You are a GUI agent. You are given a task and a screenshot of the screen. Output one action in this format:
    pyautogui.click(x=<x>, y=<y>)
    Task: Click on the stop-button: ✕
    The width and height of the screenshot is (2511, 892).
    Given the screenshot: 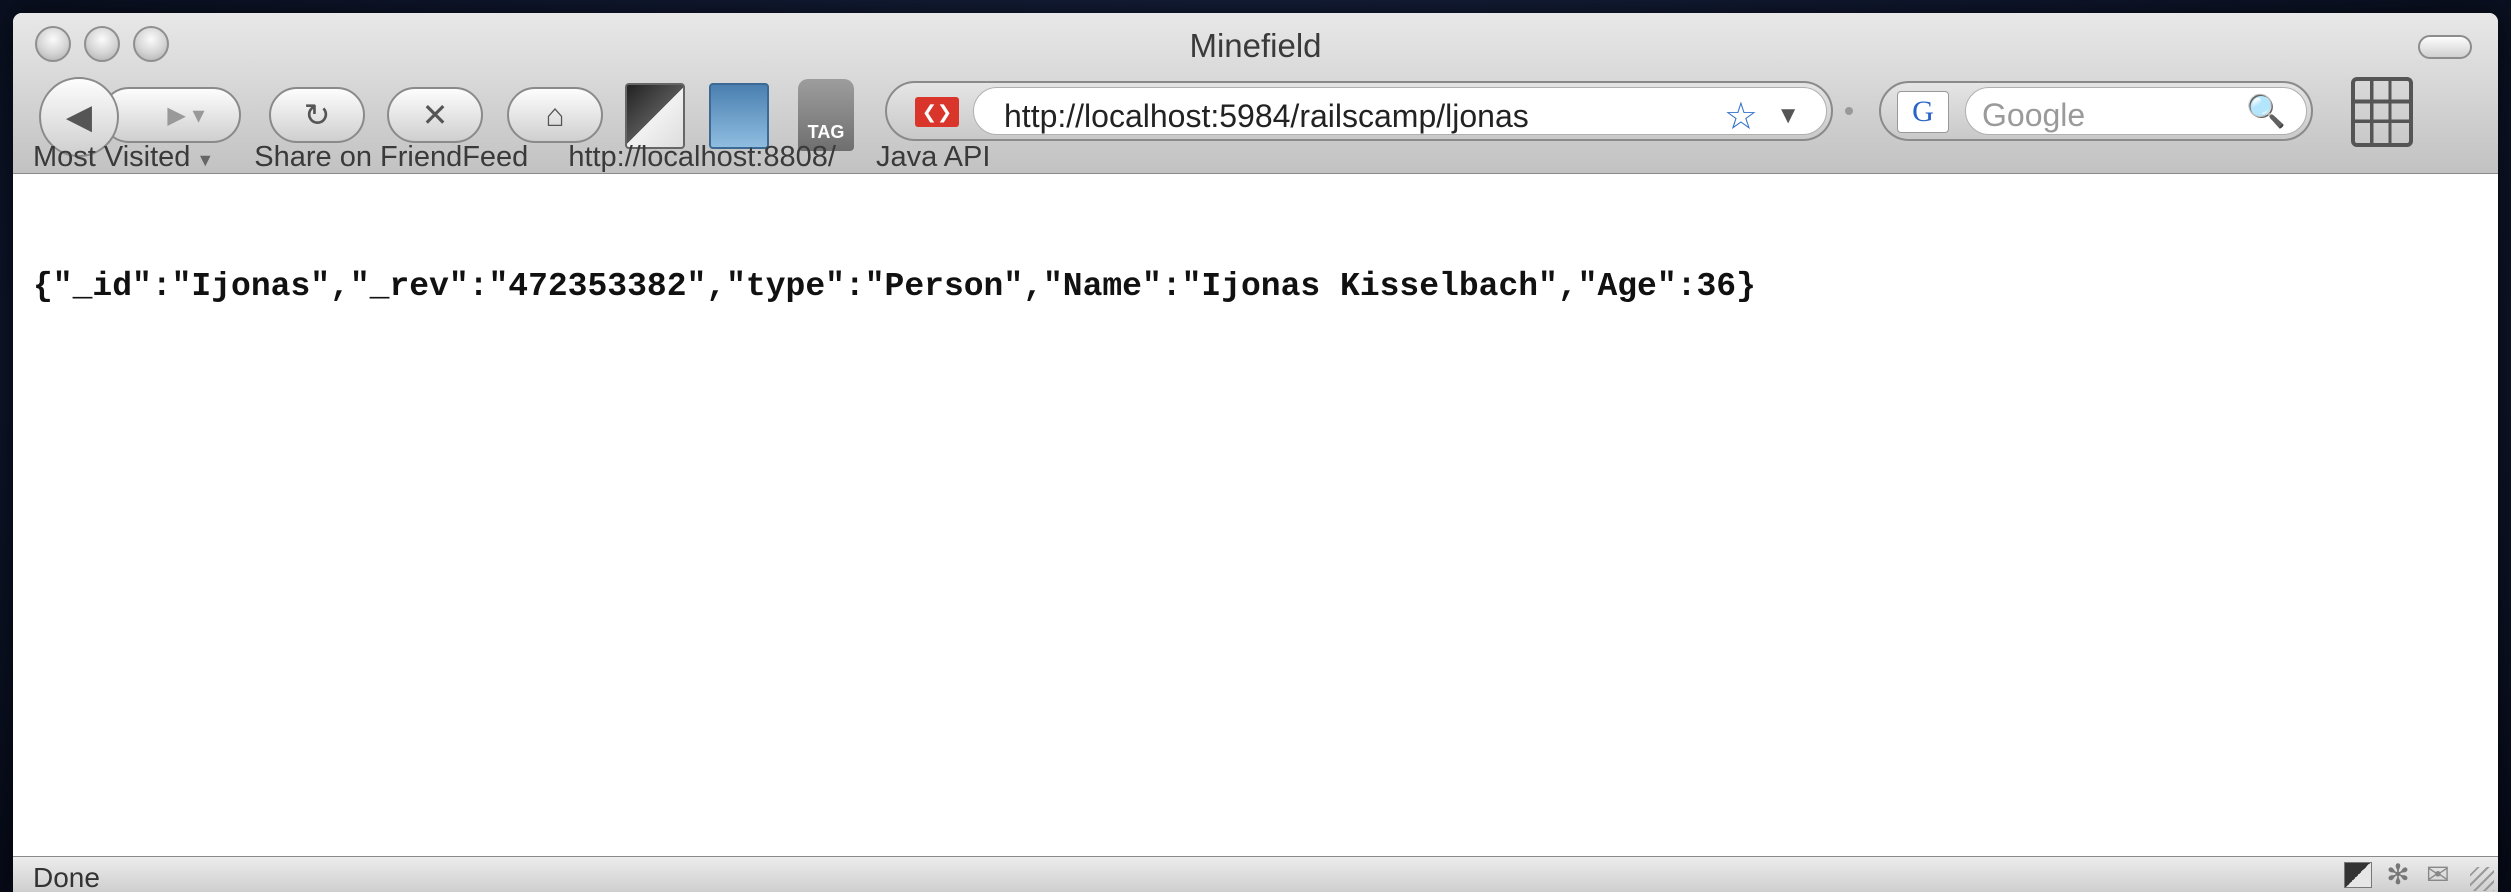 What is the action you would take?
    pyautogui.click(x=435, y=115)
    